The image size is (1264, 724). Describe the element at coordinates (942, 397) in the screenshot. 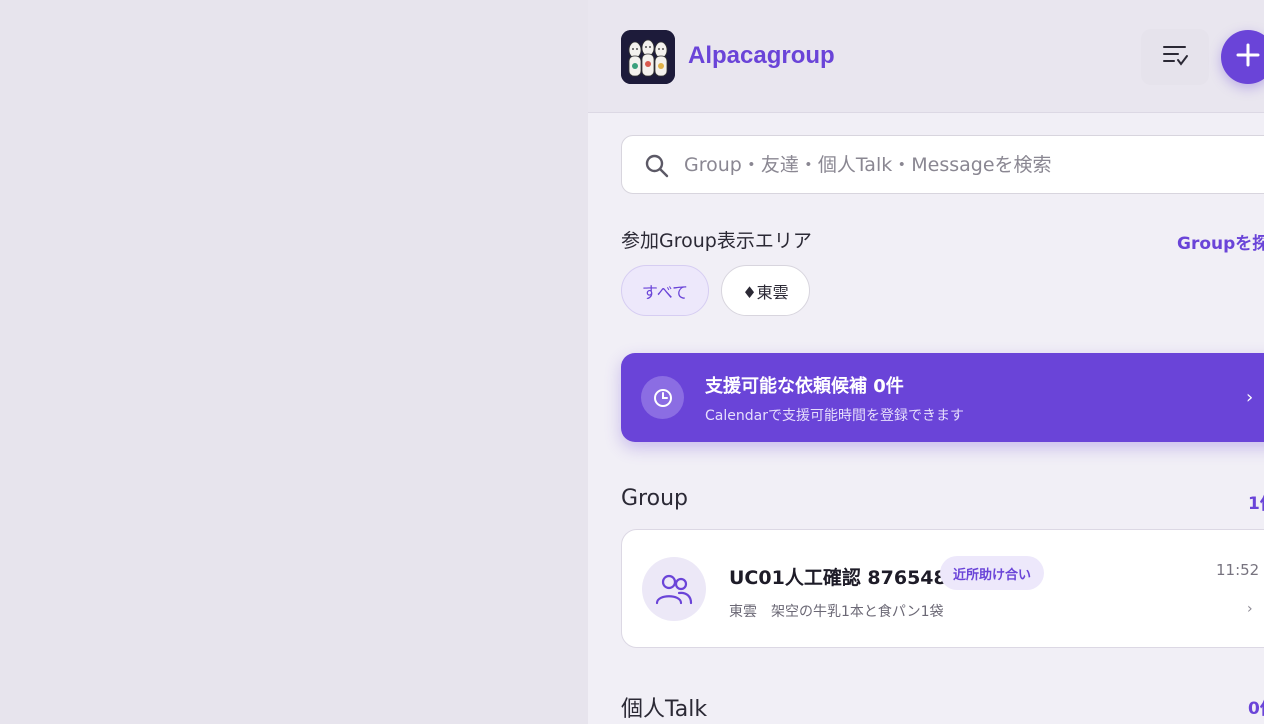

I see `support-candidates-card: 支援可能な依頼候補 0件 Calendarで支援可能時間を登録できます ›` at that location.